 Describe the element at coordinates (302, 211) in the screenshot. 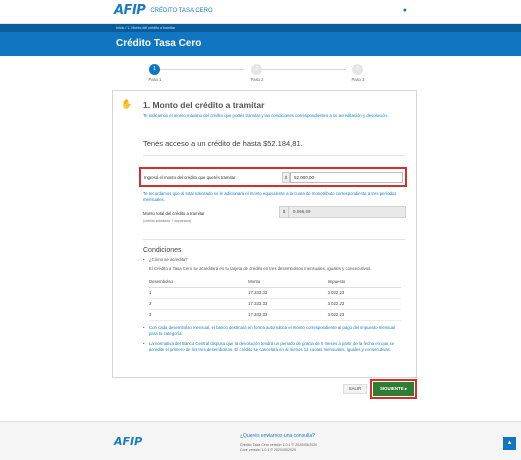

I see `total-amount-value: 9.066,69` at that location.